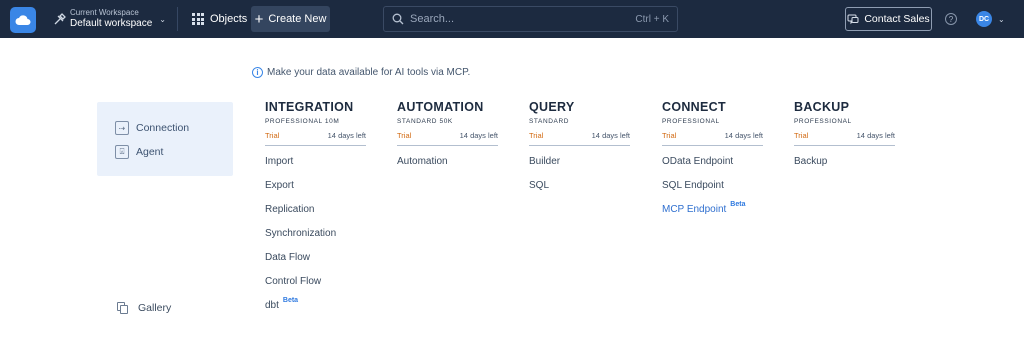  Describe the element at coordinates (693, 185) in the screenshot. I see `menu-item-label: SQL Endpoint` at that location.